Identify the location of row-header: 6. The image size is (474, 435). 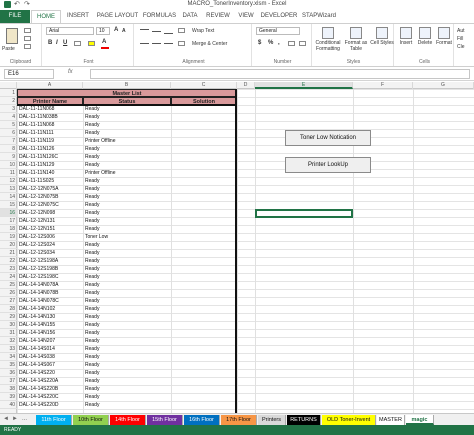
(8, 133).